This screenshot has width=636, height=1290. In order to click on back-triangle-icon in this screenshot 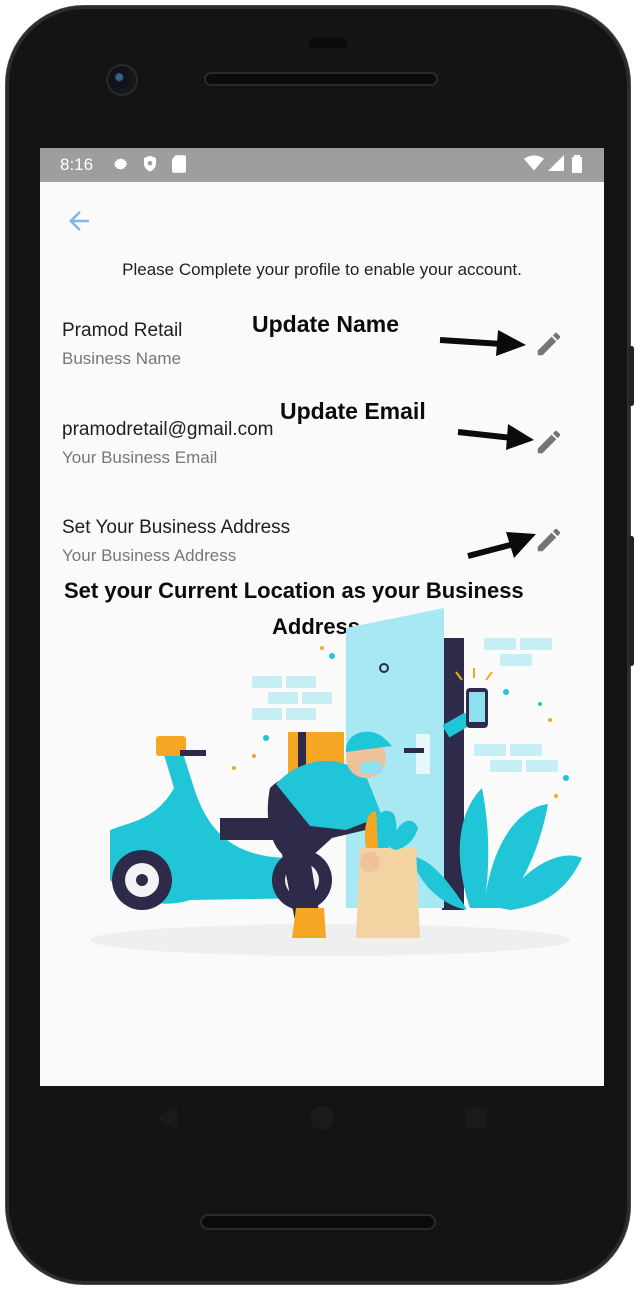, I will do `click(168, 1118)`.